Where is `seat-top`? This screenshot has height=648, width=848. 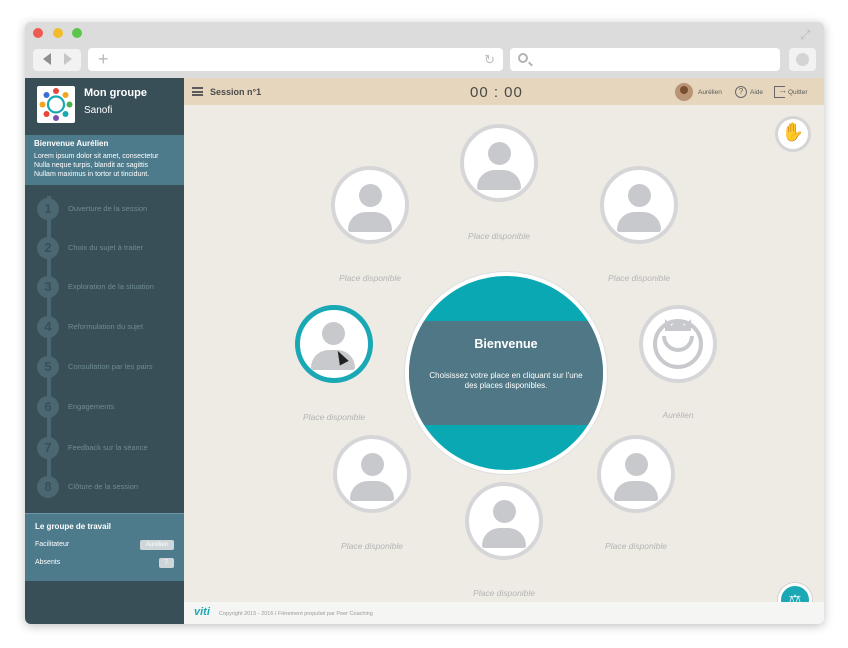
seat-top is located at coordinates (499, 163).